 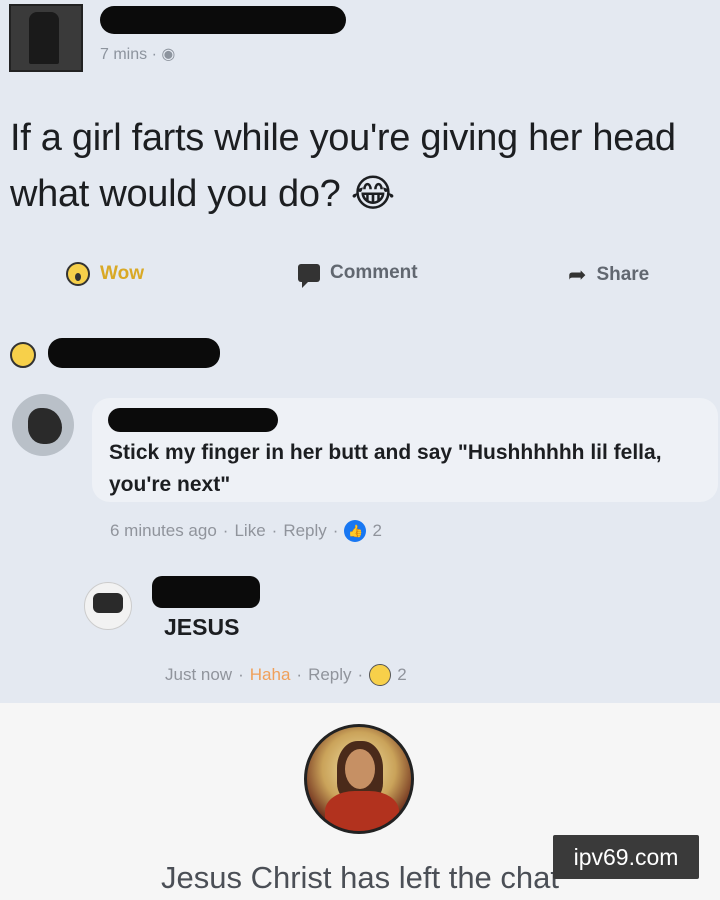 I want to click on watermark: ipv69.com, so click(x=626, y=857).